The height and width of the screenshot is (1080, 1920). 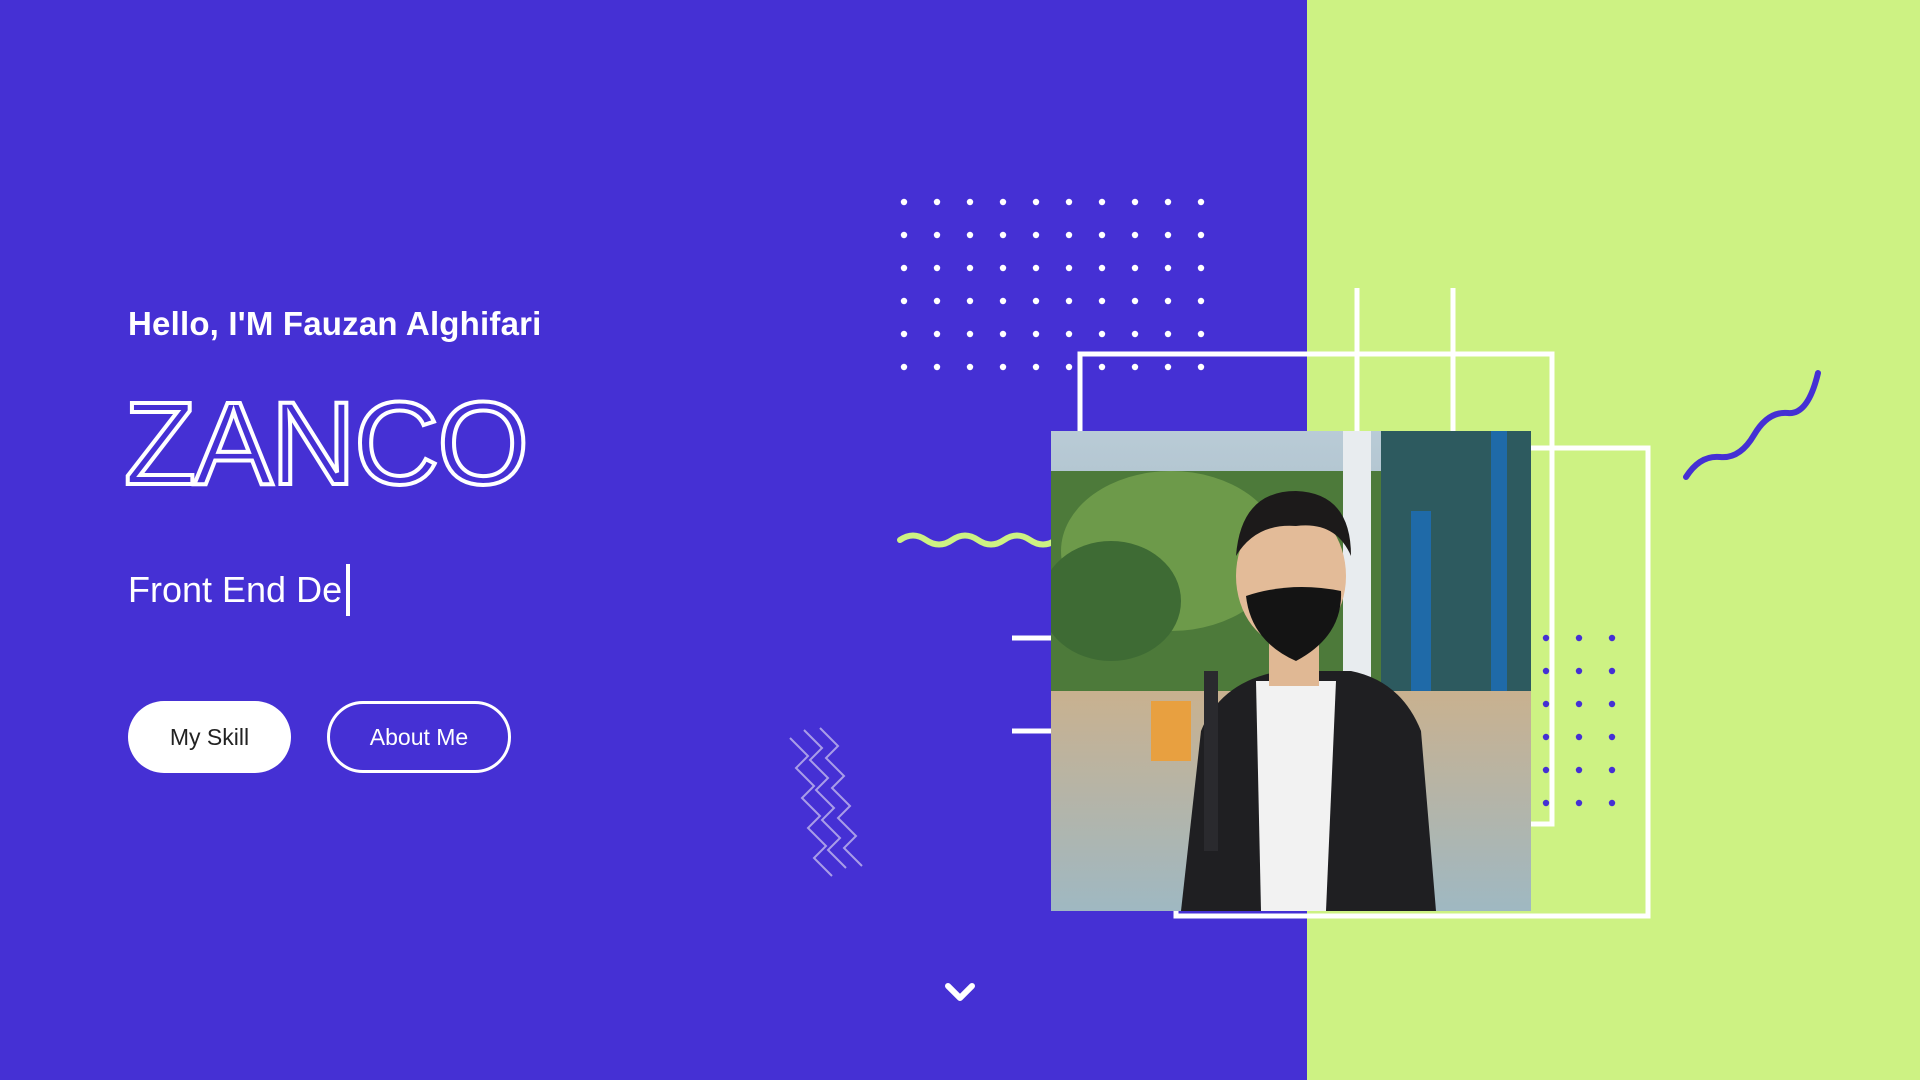 What do you see at coordinates (1291, 671) in the screenshot?
I see `profile-photo` at bounding box center [1291, 671].